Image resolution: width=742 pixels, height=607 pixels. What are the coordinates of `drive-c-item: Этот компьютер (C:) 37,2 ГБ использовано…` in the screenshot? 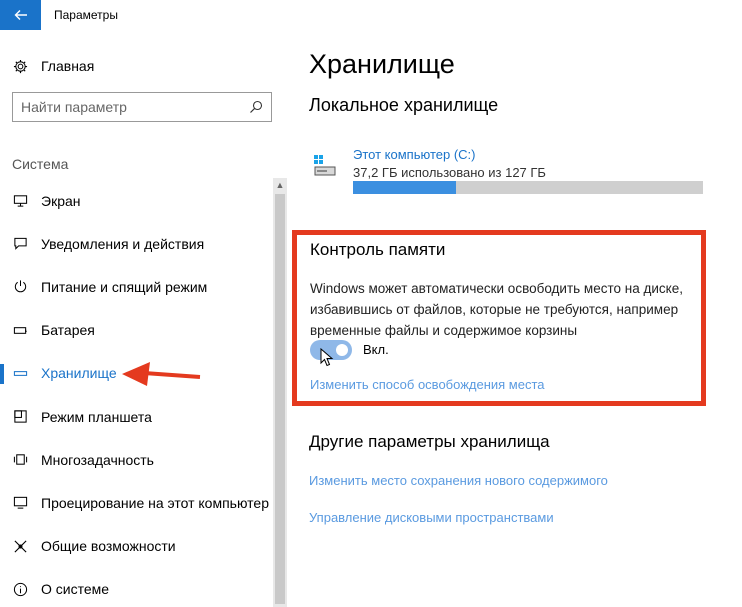 It's located at (509, 171).